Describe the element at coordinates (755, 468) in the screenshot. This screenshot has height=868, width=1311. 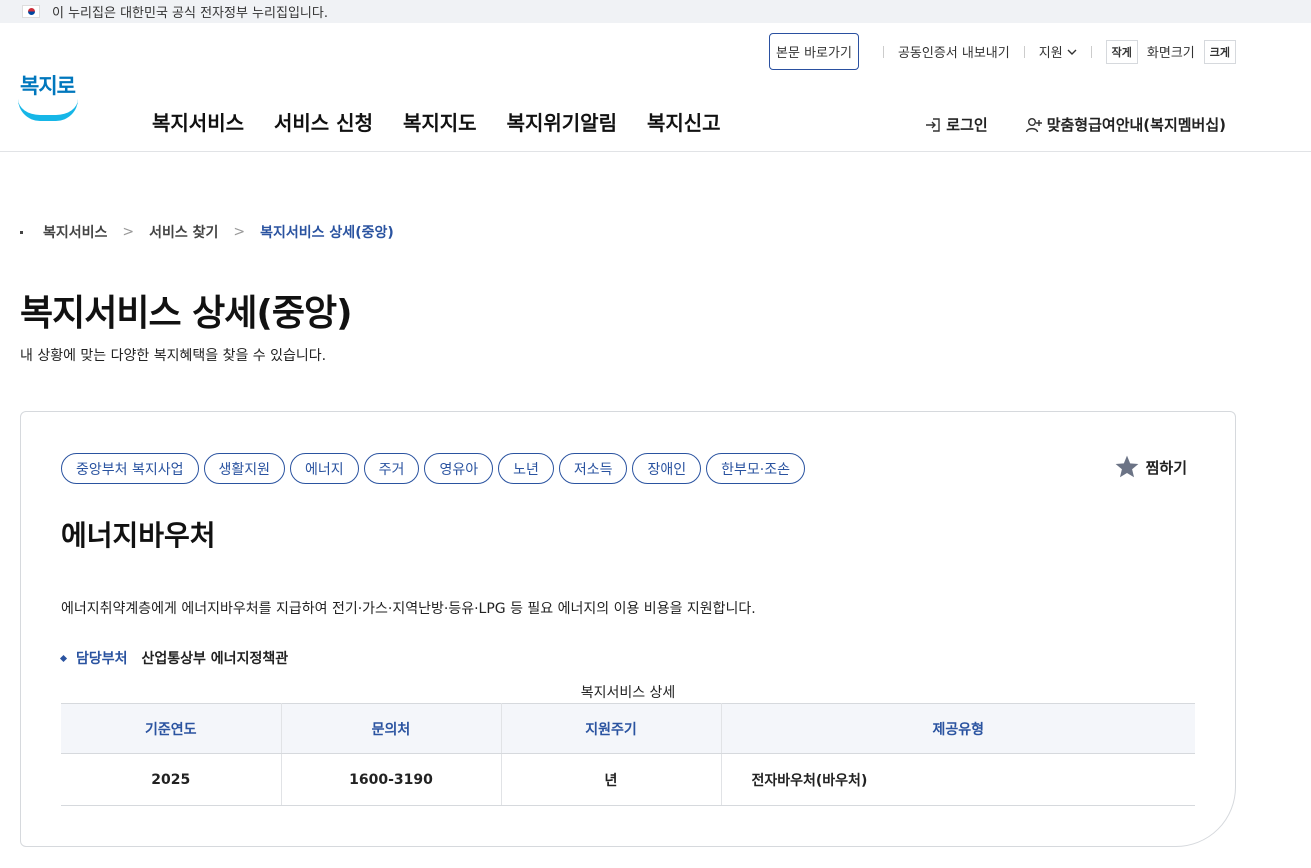
I see `service-tag: 한부모·조손` at that location.